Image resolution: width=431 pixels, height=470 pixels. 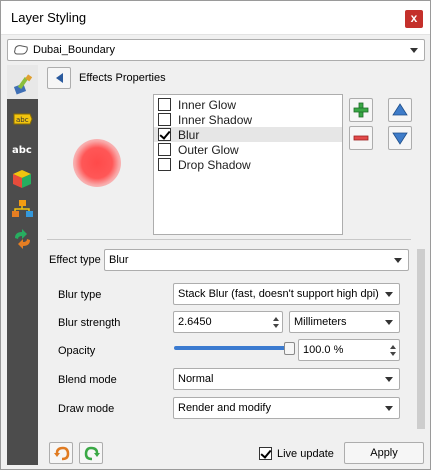 I want to click on add-effect-icon, so click(x=361, y=110).